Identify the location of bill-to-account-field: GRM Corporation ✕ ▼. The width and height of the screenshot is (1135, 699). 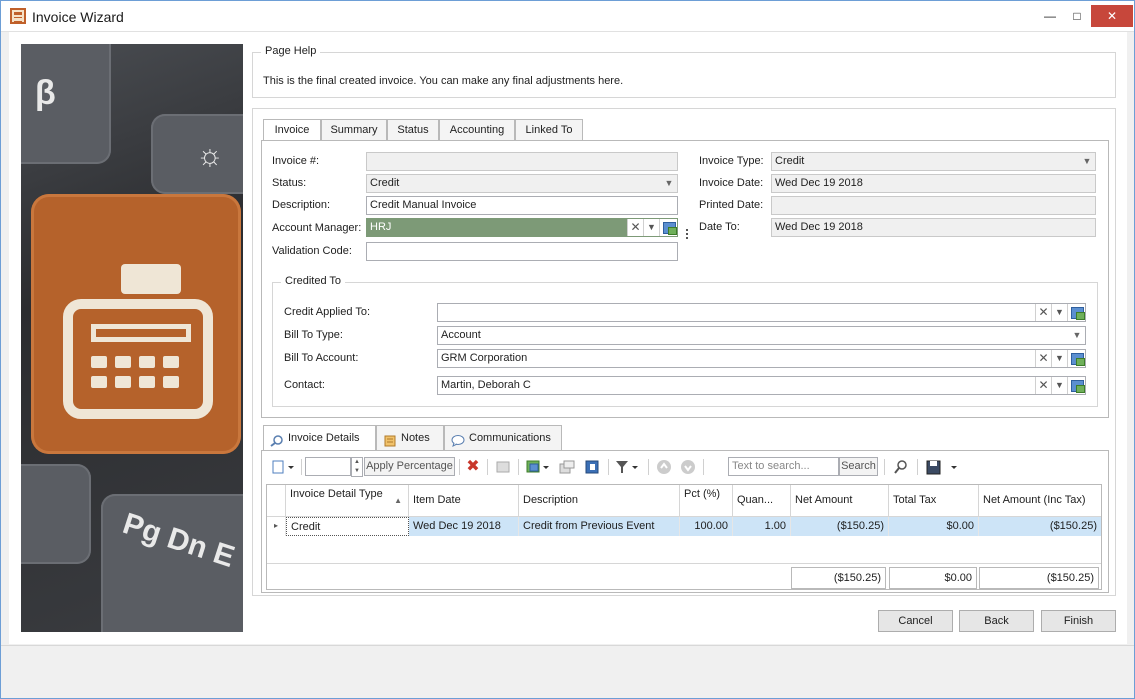
(761, 358).